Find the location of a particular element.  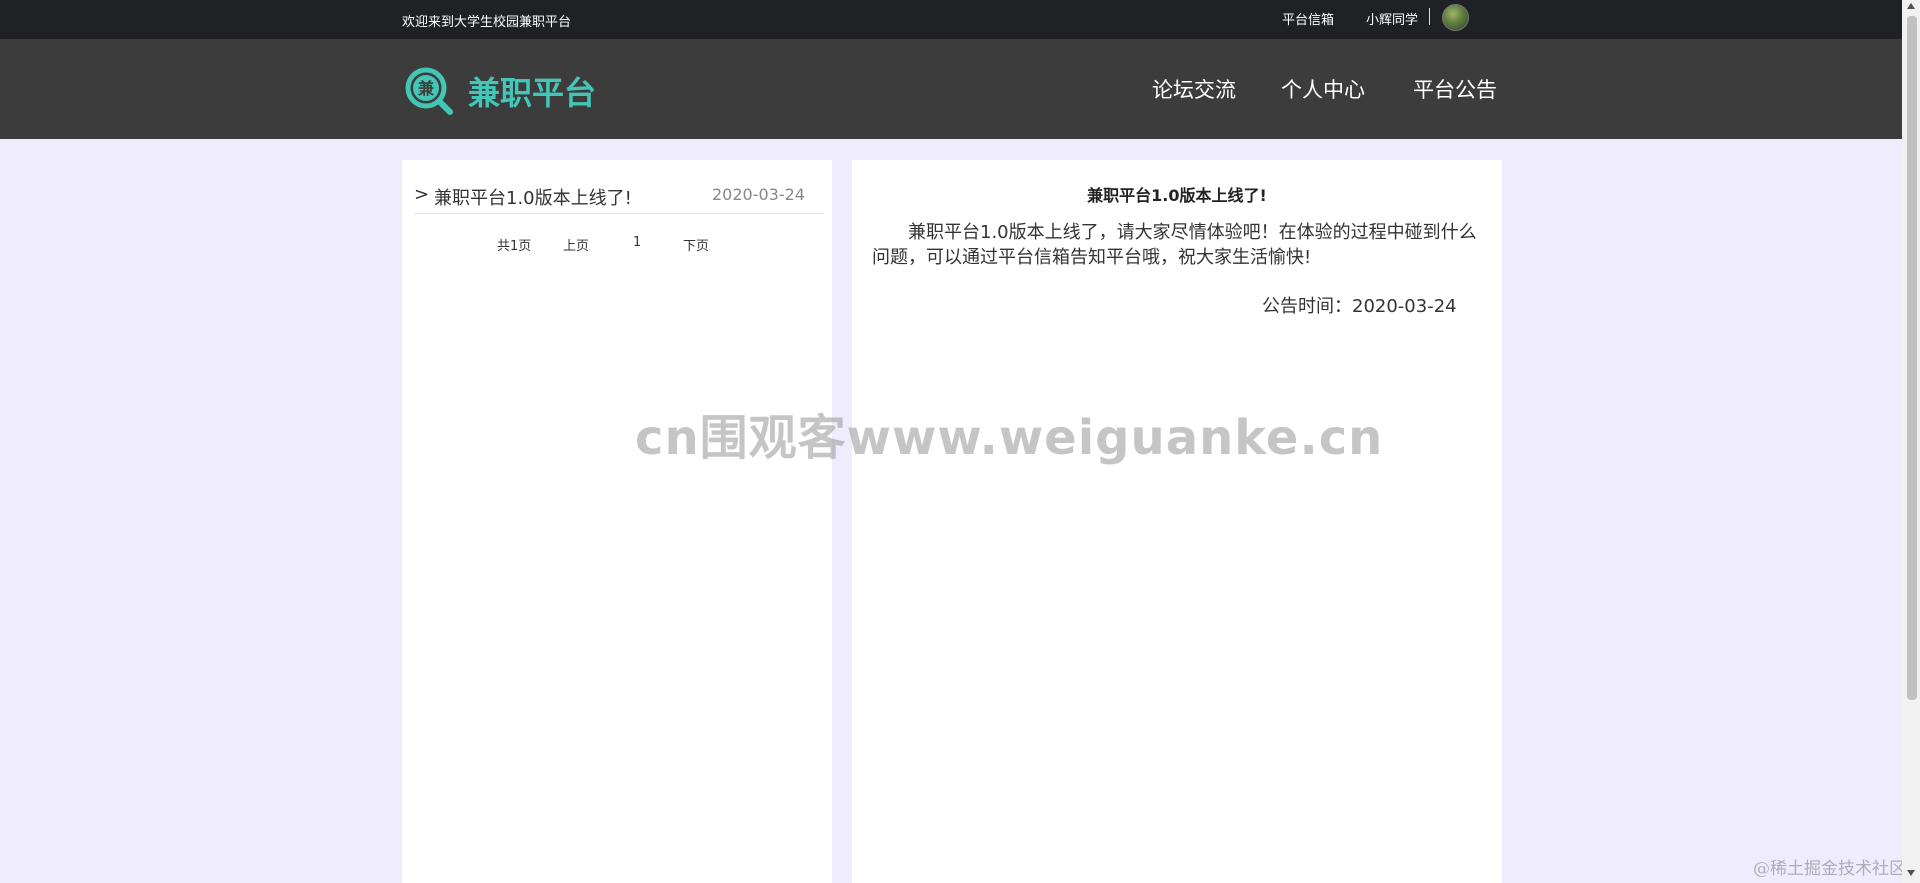

scroll-down-icon is located at coordinates (1911, 873).